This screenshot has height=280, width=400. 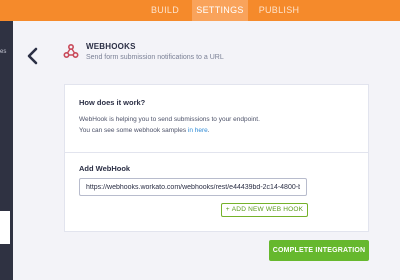 What do you see at coordinates (319, 250) in the screenshot?
I see `complete-integration-button: COMPLETE INTEGRATION` at bounding box center [319, 250].